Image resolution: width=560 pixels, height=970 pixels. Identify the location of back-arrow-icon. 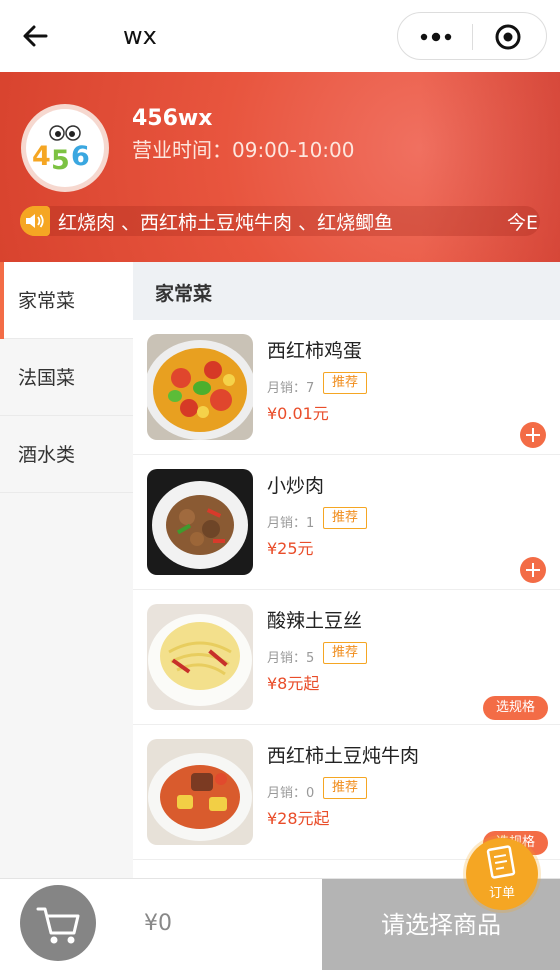
(36, 36).